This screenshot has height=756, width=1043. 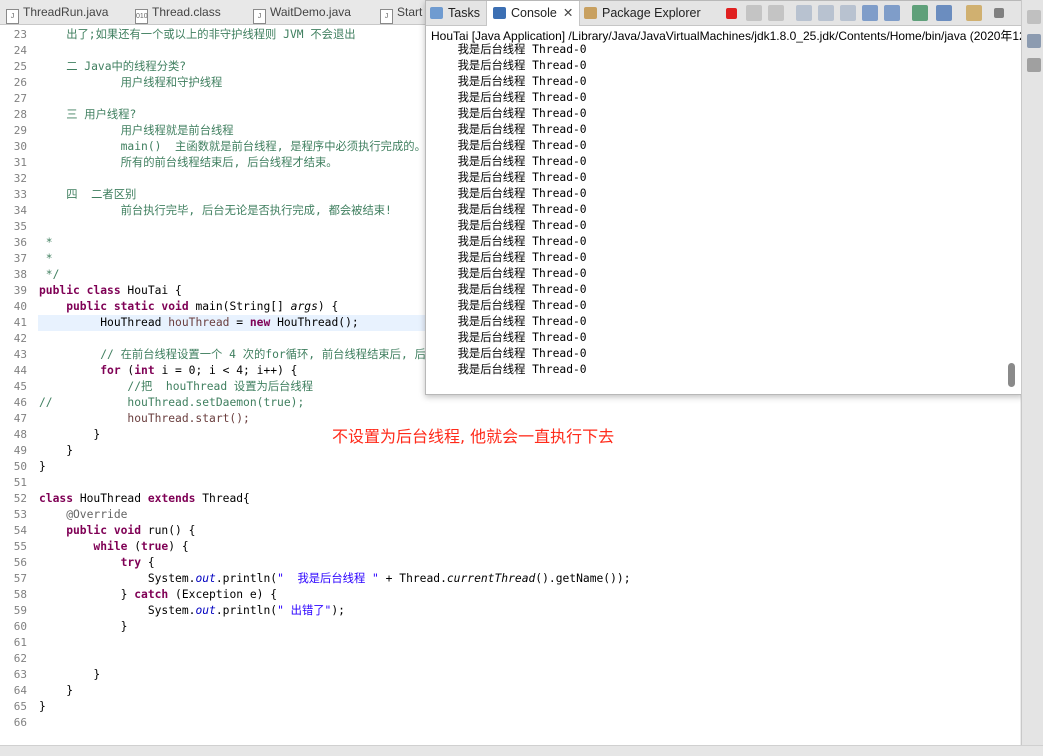 I want to click on tab-console: Console ✕, so click(x=533, y=13).